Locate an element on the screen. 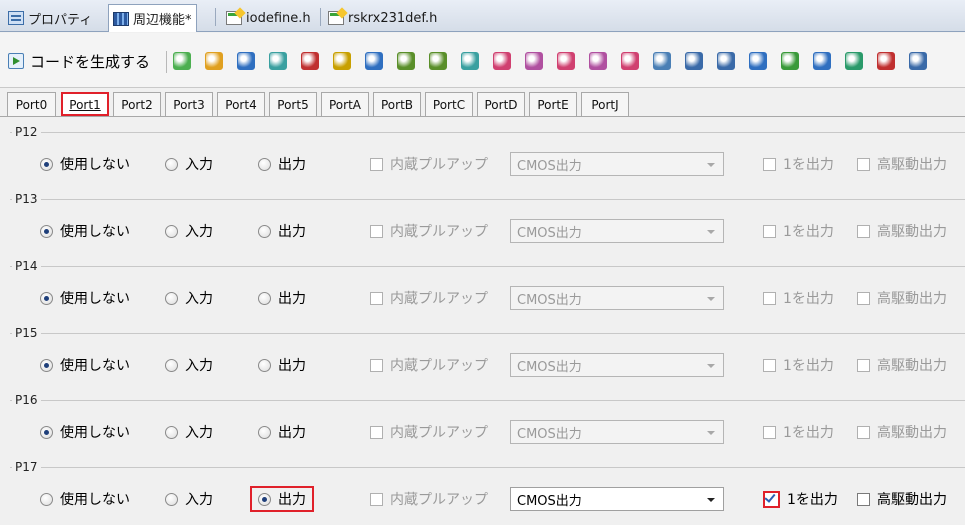 The width and height of the screenshot is (965, 525). tab-porte: PortE is located at coordinates (553, 104).